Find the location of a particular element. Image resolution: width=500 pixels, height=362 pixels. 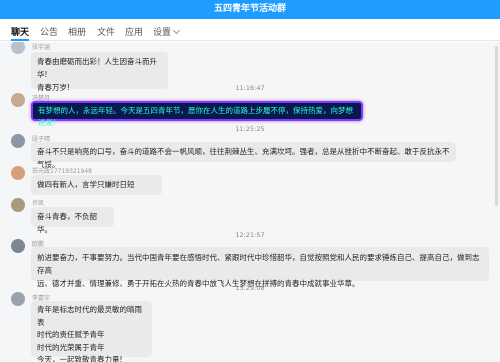

message-bubble: 奋斗青春，不负韶华。 is located at coordinates (72, 220).